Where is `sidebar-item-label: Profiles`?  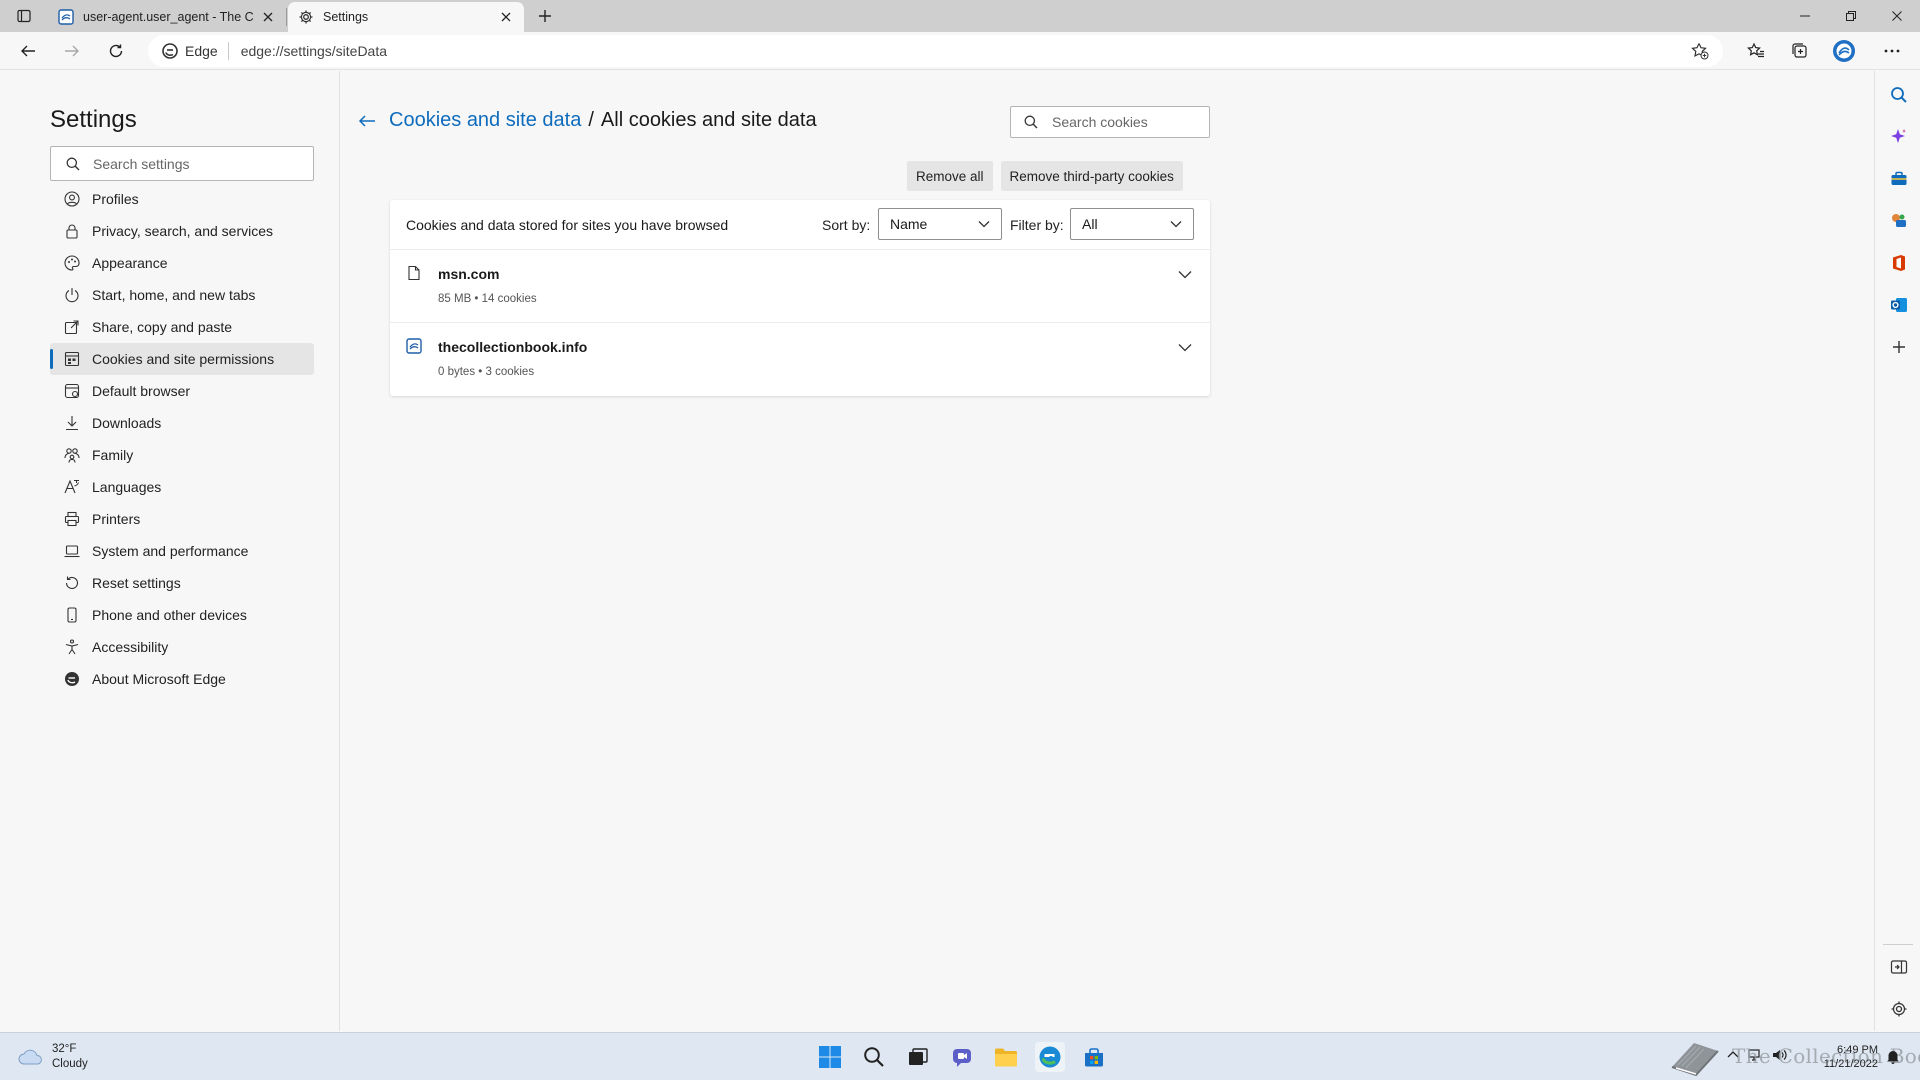
sidebar-item-label: Profiles is located at coordinates (115, 199).